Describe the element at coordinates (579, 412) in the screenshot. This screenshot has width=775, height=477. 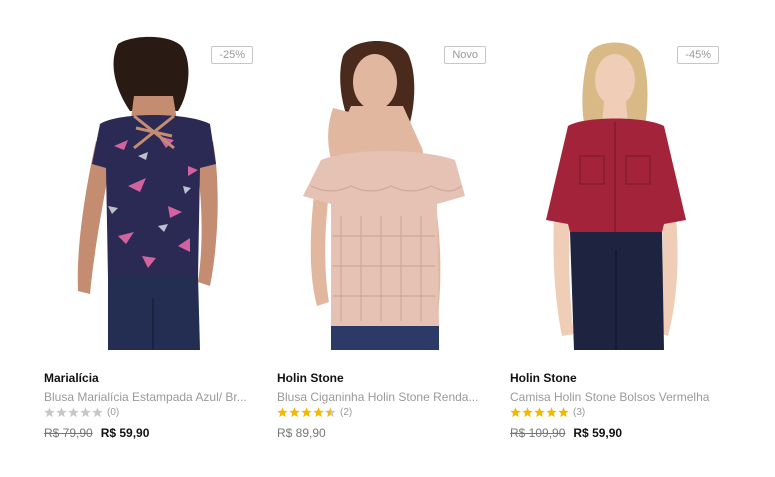
I see `rating-count: (3)` at that location.